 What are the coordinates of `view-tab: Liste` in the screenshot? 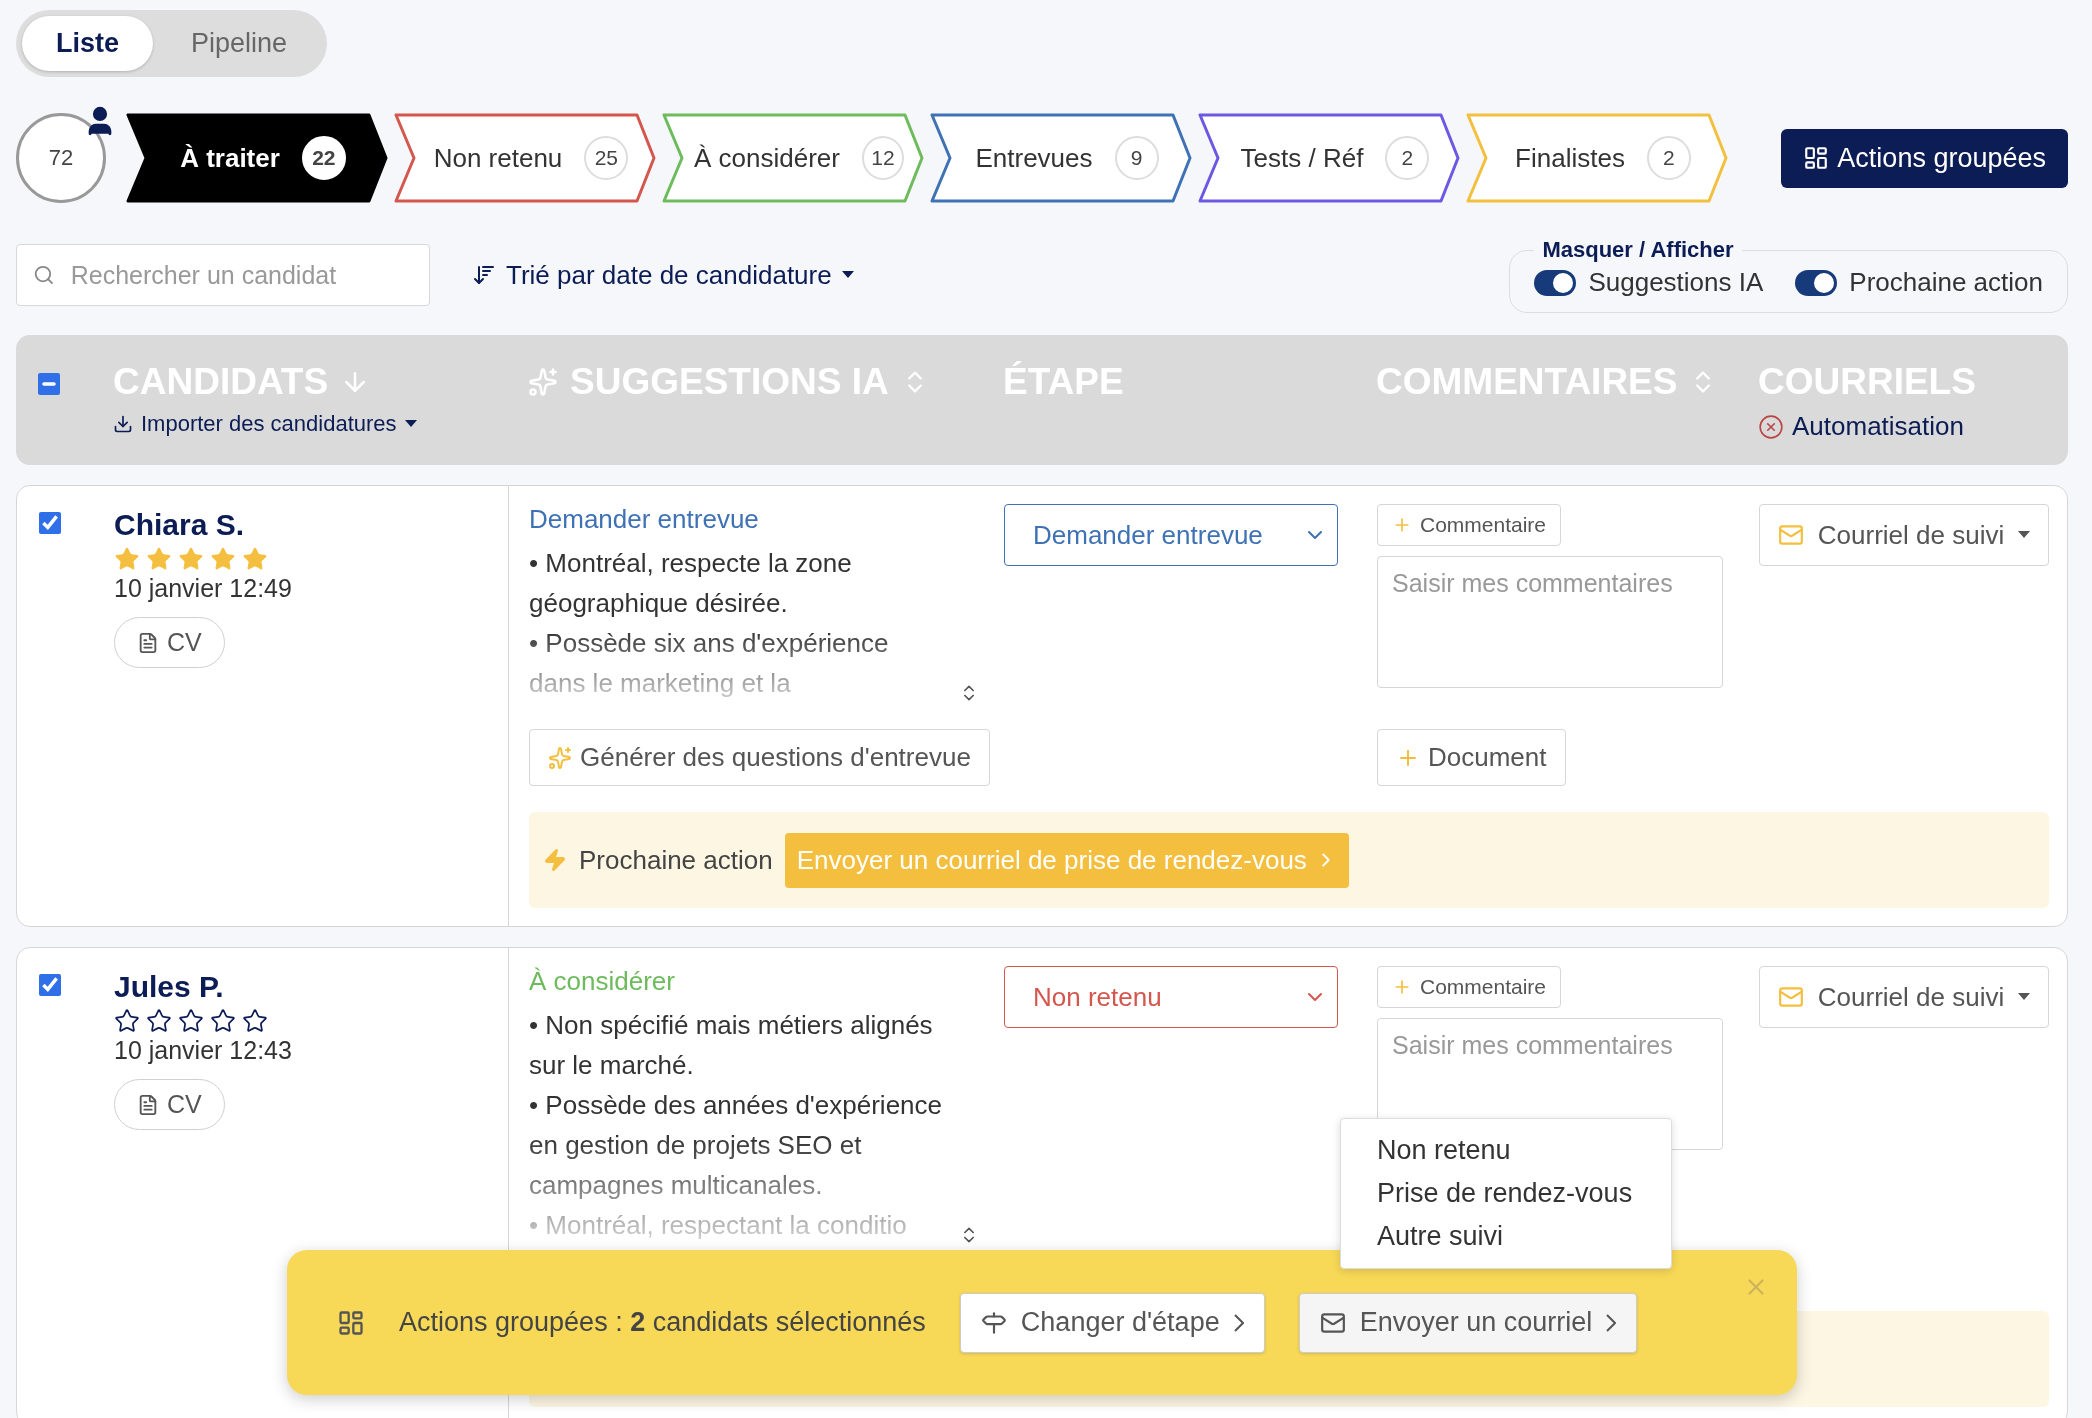 It's located at (88, 43).